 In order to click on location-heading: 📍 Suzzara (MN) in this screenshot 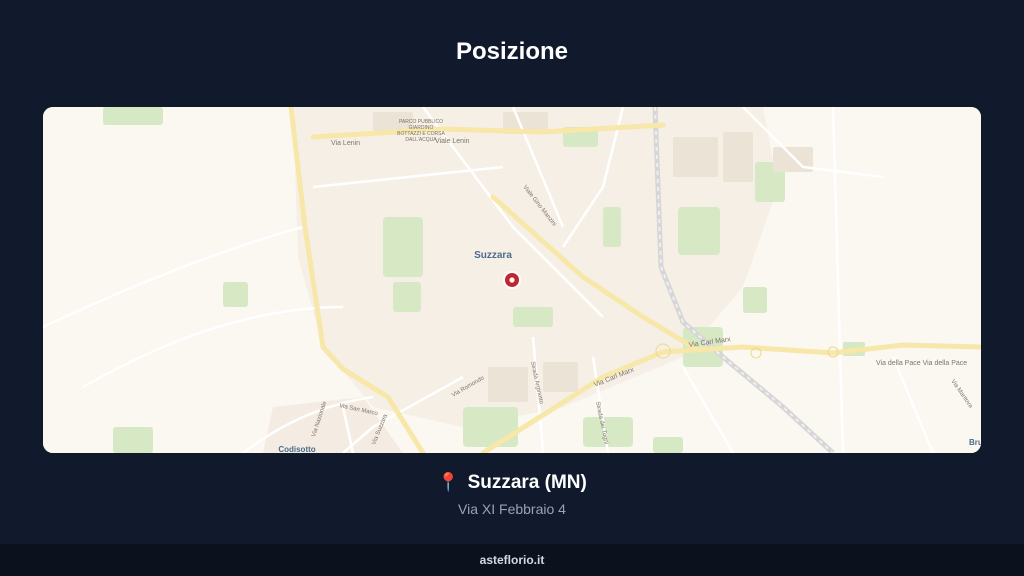, I will do `click(512, 483)`.